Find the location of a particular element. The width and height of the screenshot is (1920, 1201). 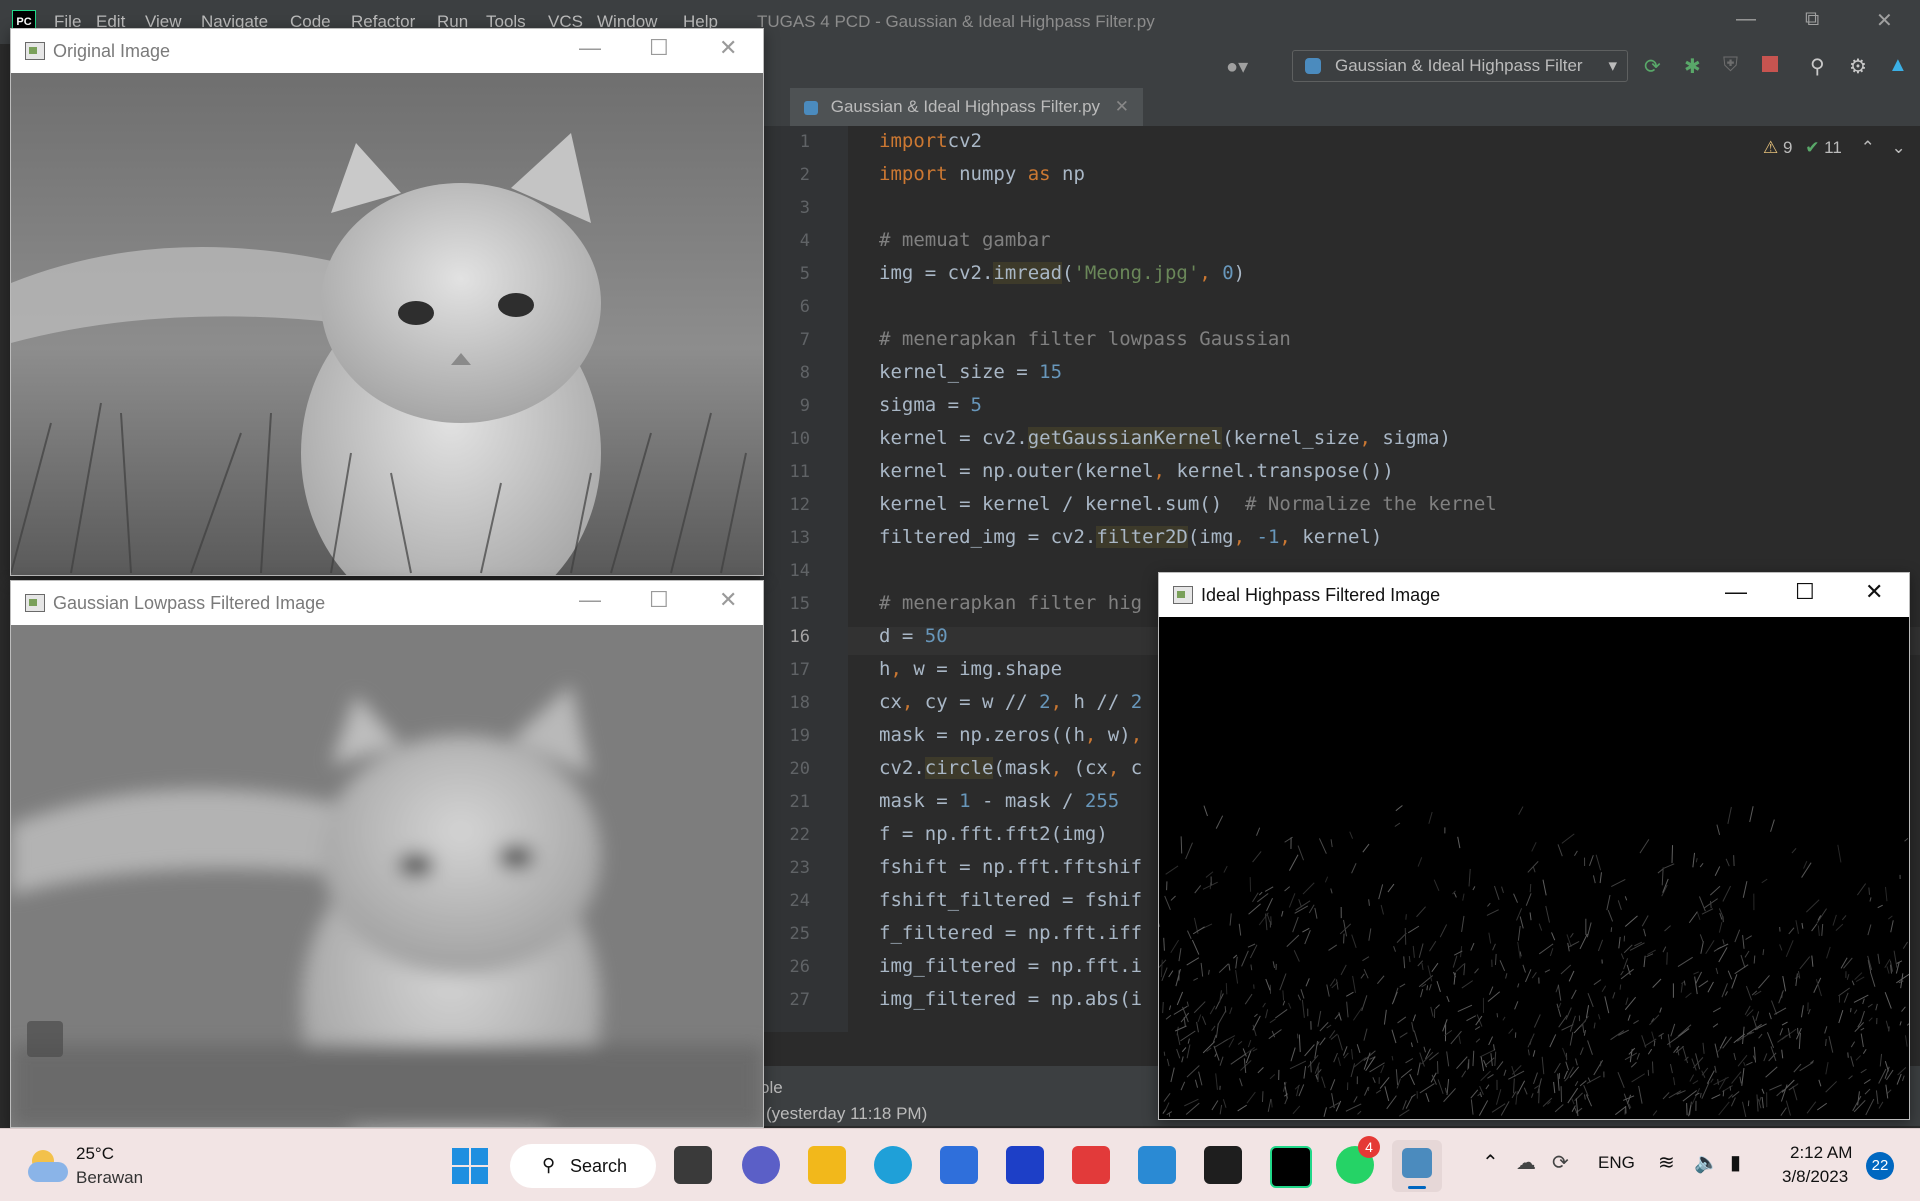

weak-warning-count: 11 is located at coordinates (1833, 147).